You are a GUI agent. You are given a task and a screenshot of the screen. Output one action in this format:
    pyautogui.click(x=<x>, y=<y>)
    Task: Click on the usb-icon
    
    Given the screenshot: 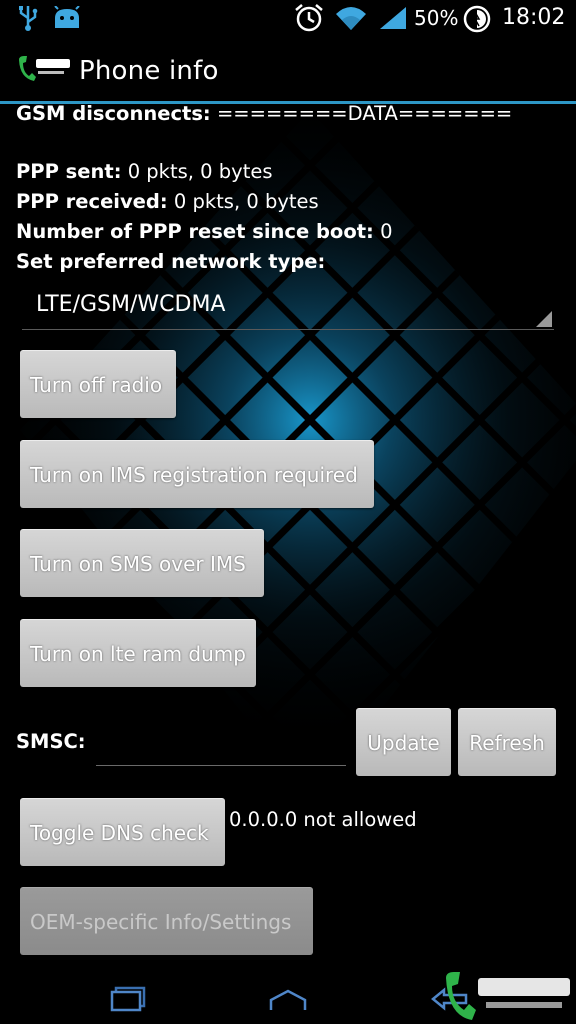 What is the action you would take?
    pyautogui.click(x=28, y=18)
    